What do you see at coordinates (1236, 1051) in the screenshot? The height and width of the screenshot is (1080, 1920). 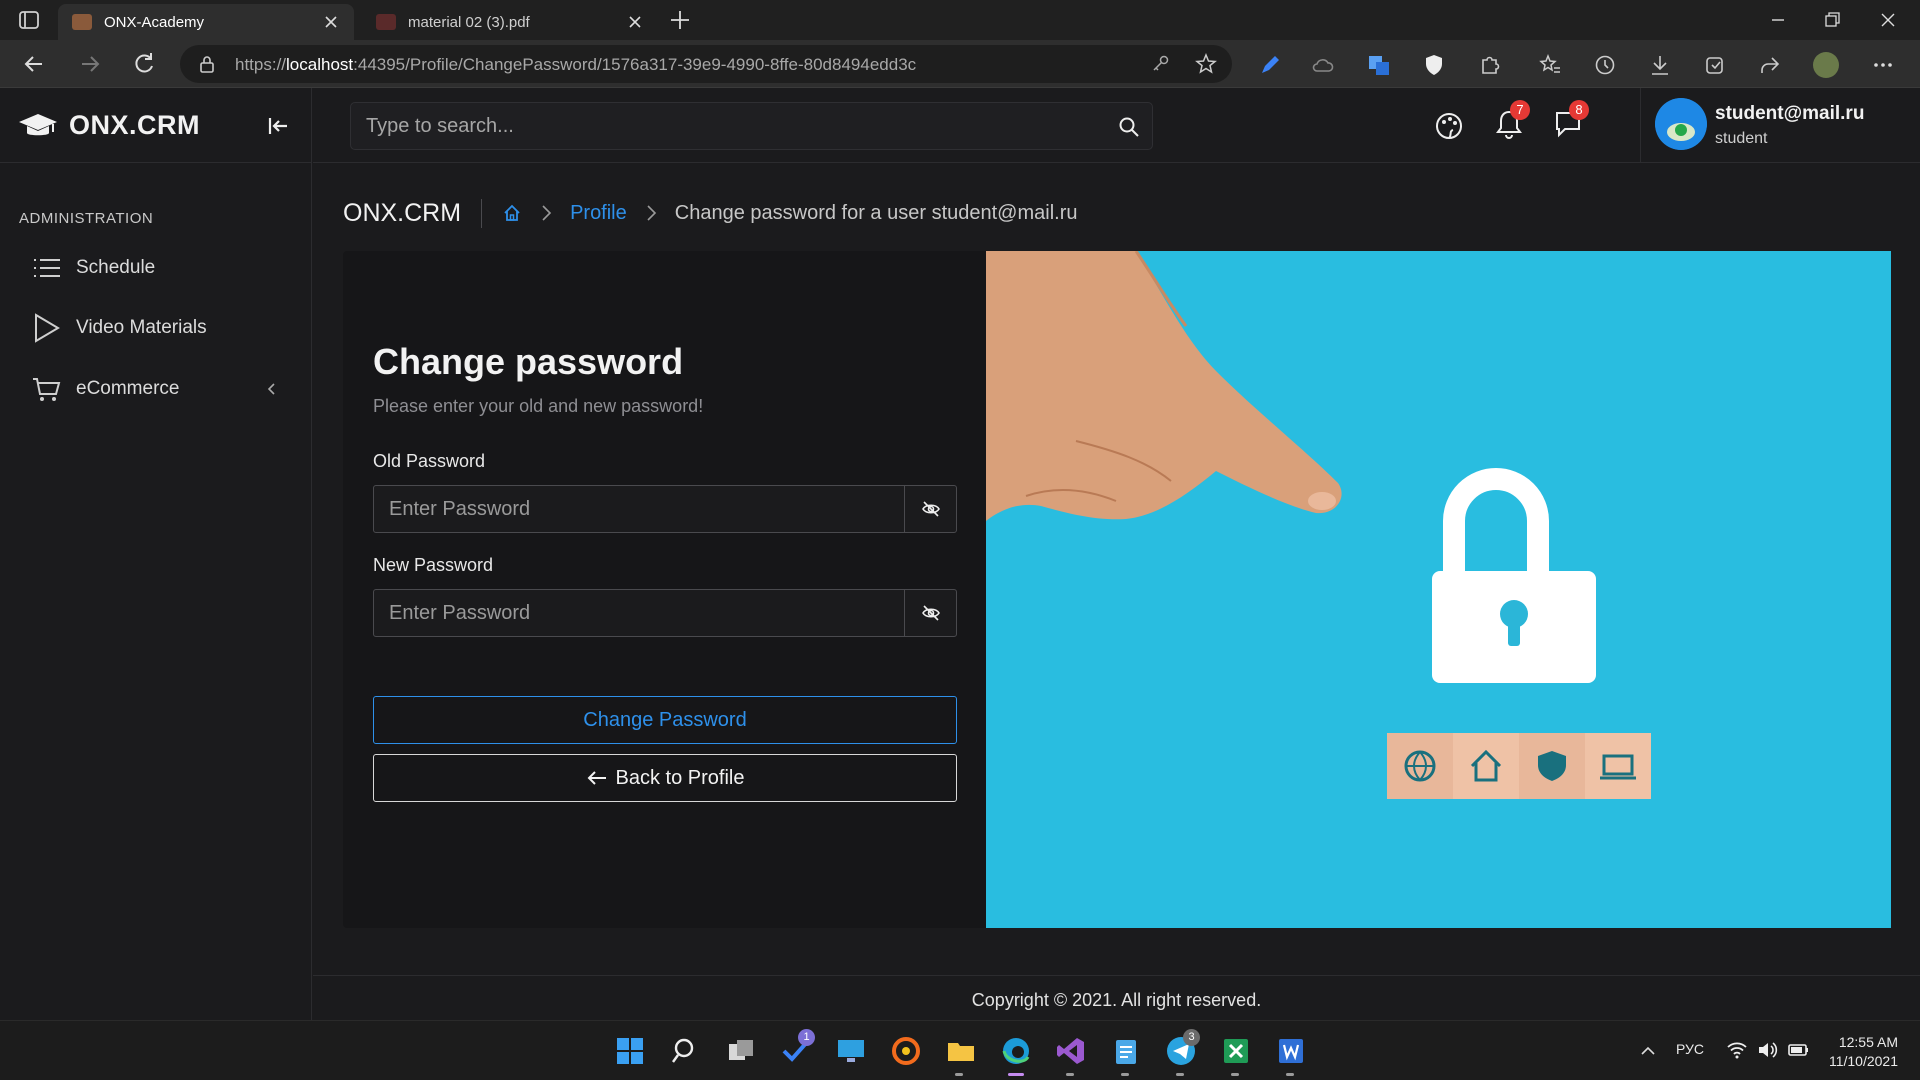 I see `excel-icon` at bounding box center [1236, 1051].